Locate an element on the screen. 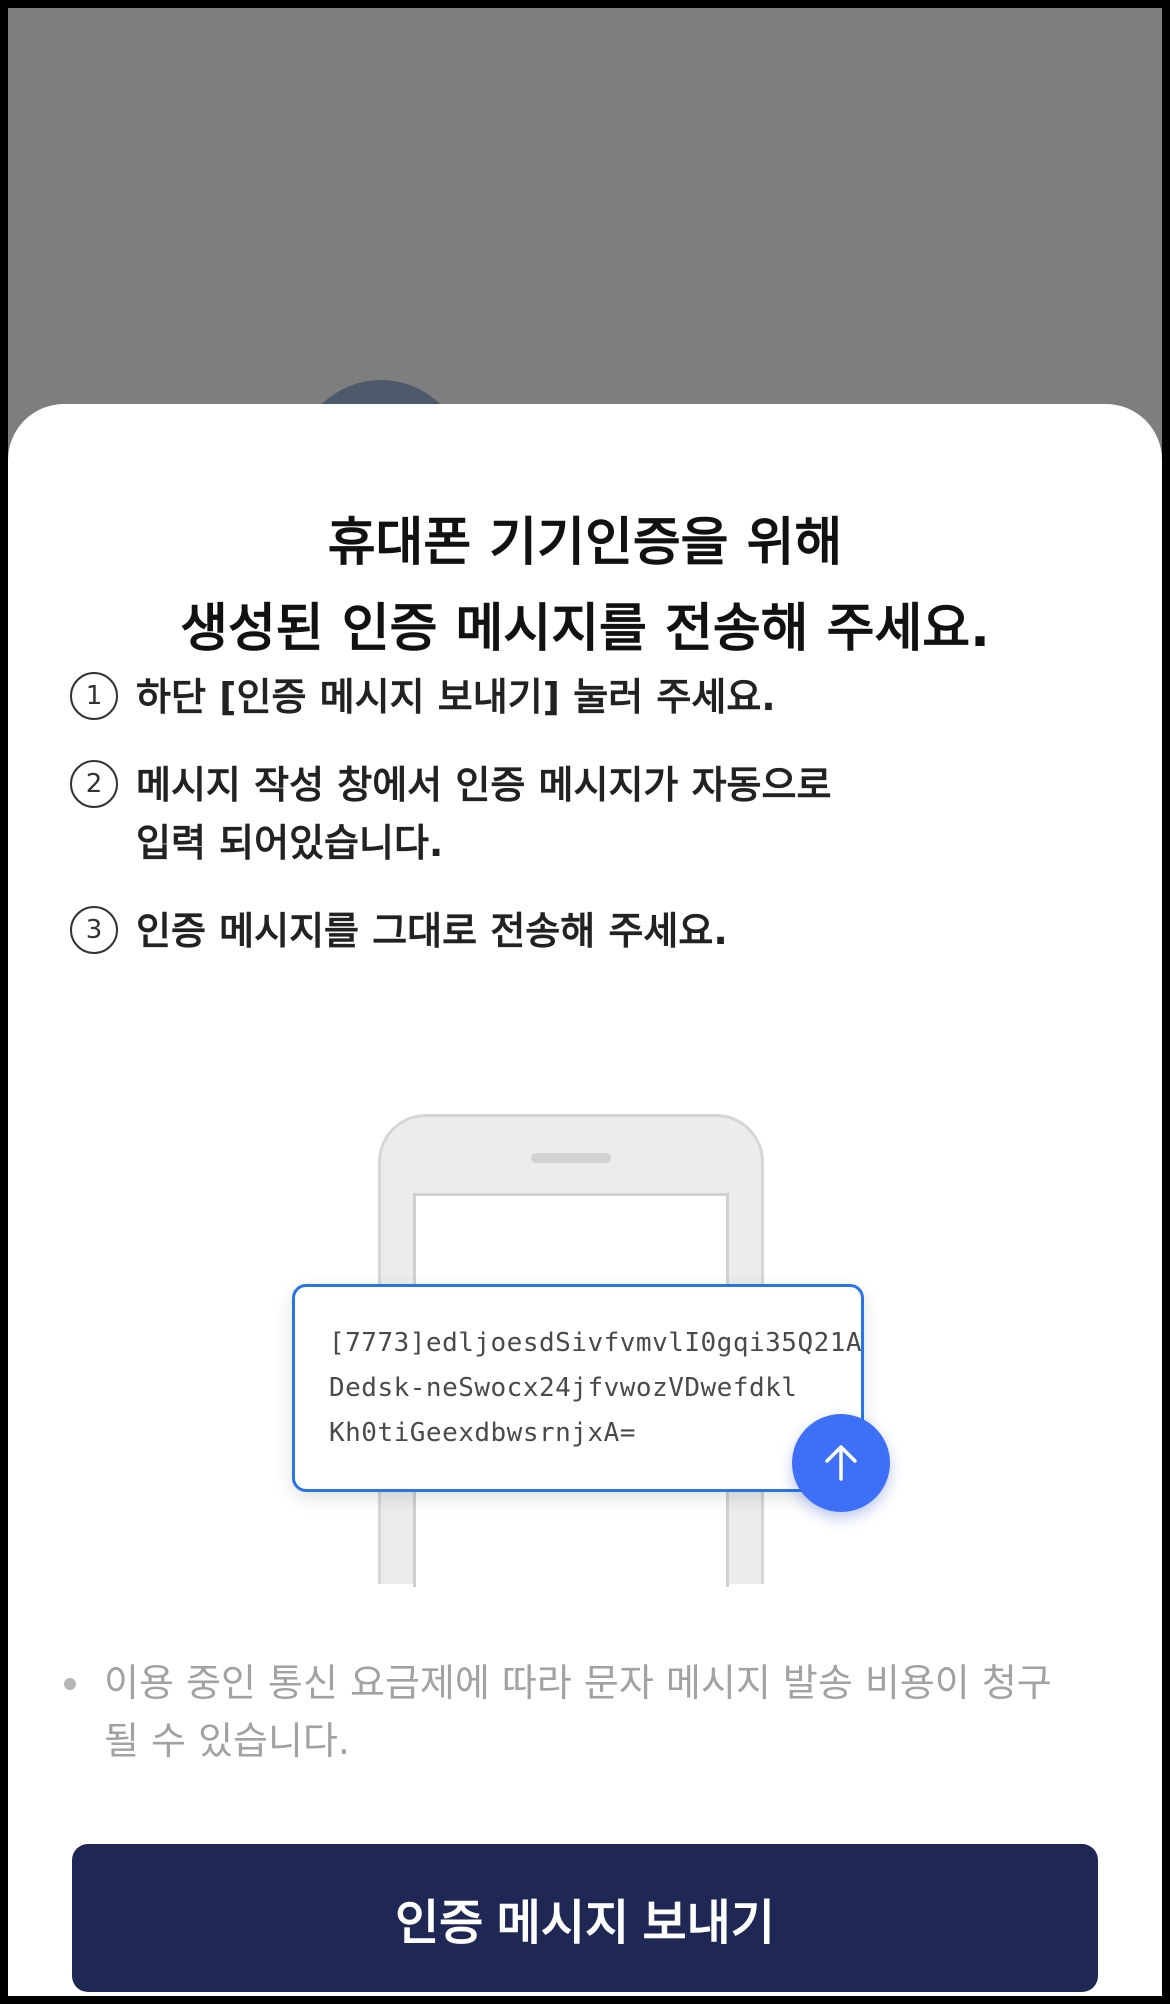 The width and height of the screenshot is (1170, 2004). modal-title: 휴대폰 기기인증을 위해 생성된 인증 메시지를 전송해 주세요. is located at coordinates (585, 586).